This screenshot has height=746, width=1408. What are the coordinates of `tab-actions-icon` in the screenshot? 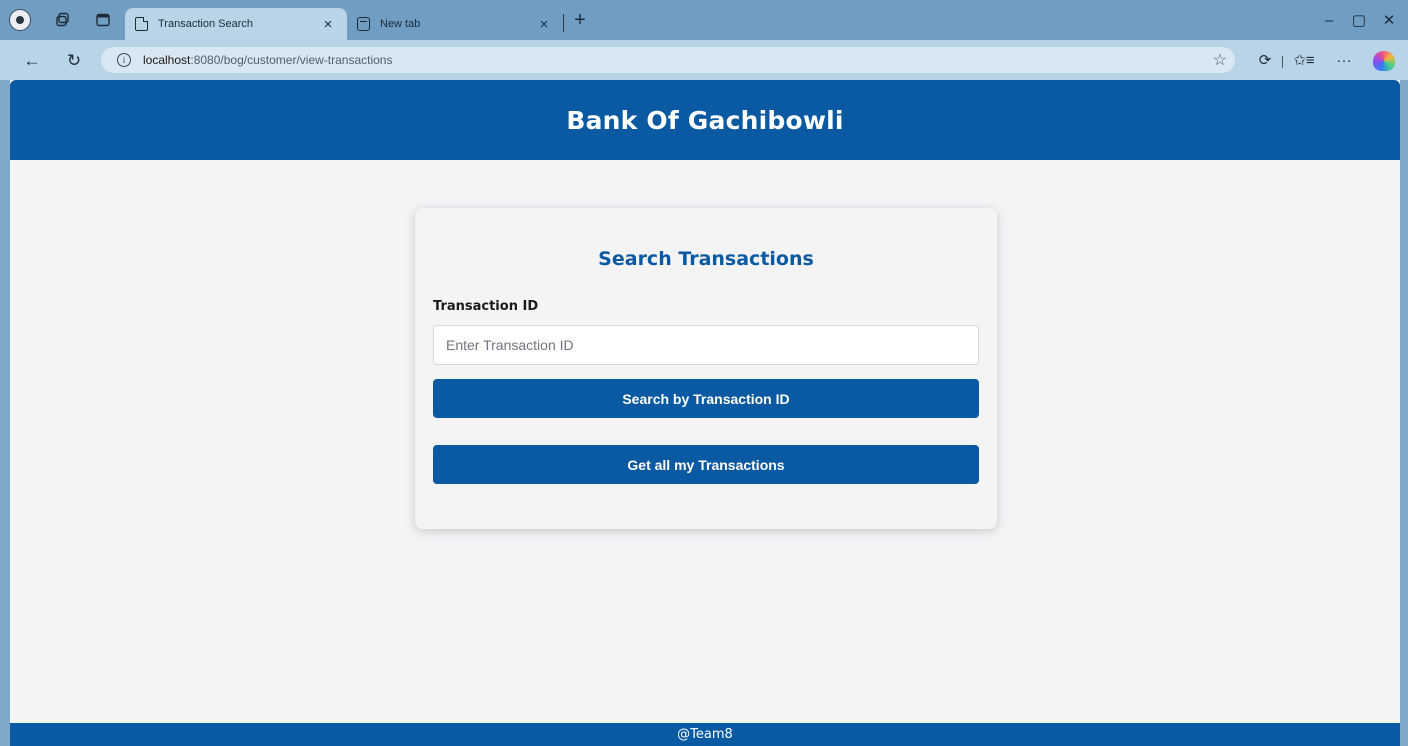 It's located at (103, 20).